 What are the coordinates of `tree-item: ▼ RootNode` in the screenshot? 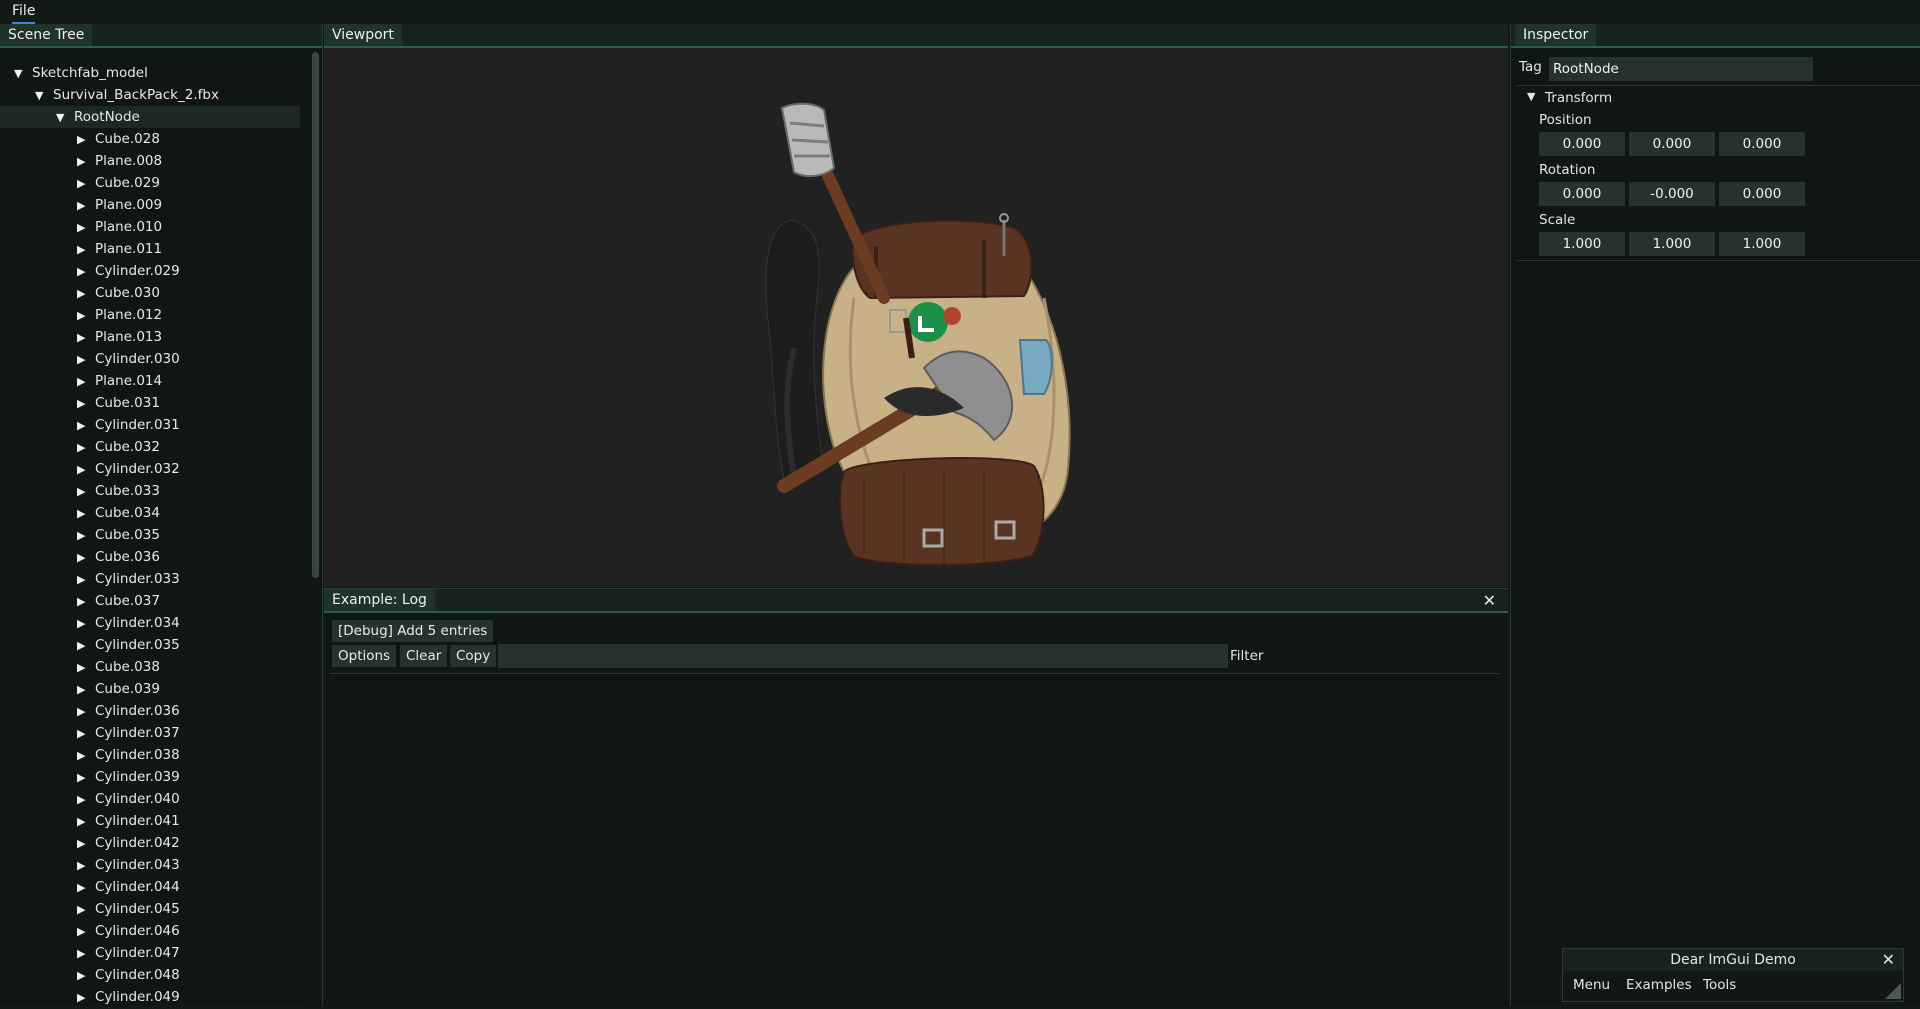 It's located at (150, 117).